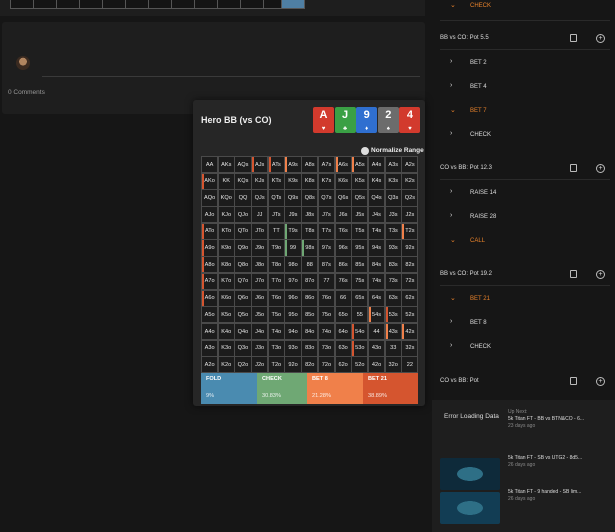 This screenshot has width=615, height=532. I want to click on hand-cell: KTo, so click(226, 231).